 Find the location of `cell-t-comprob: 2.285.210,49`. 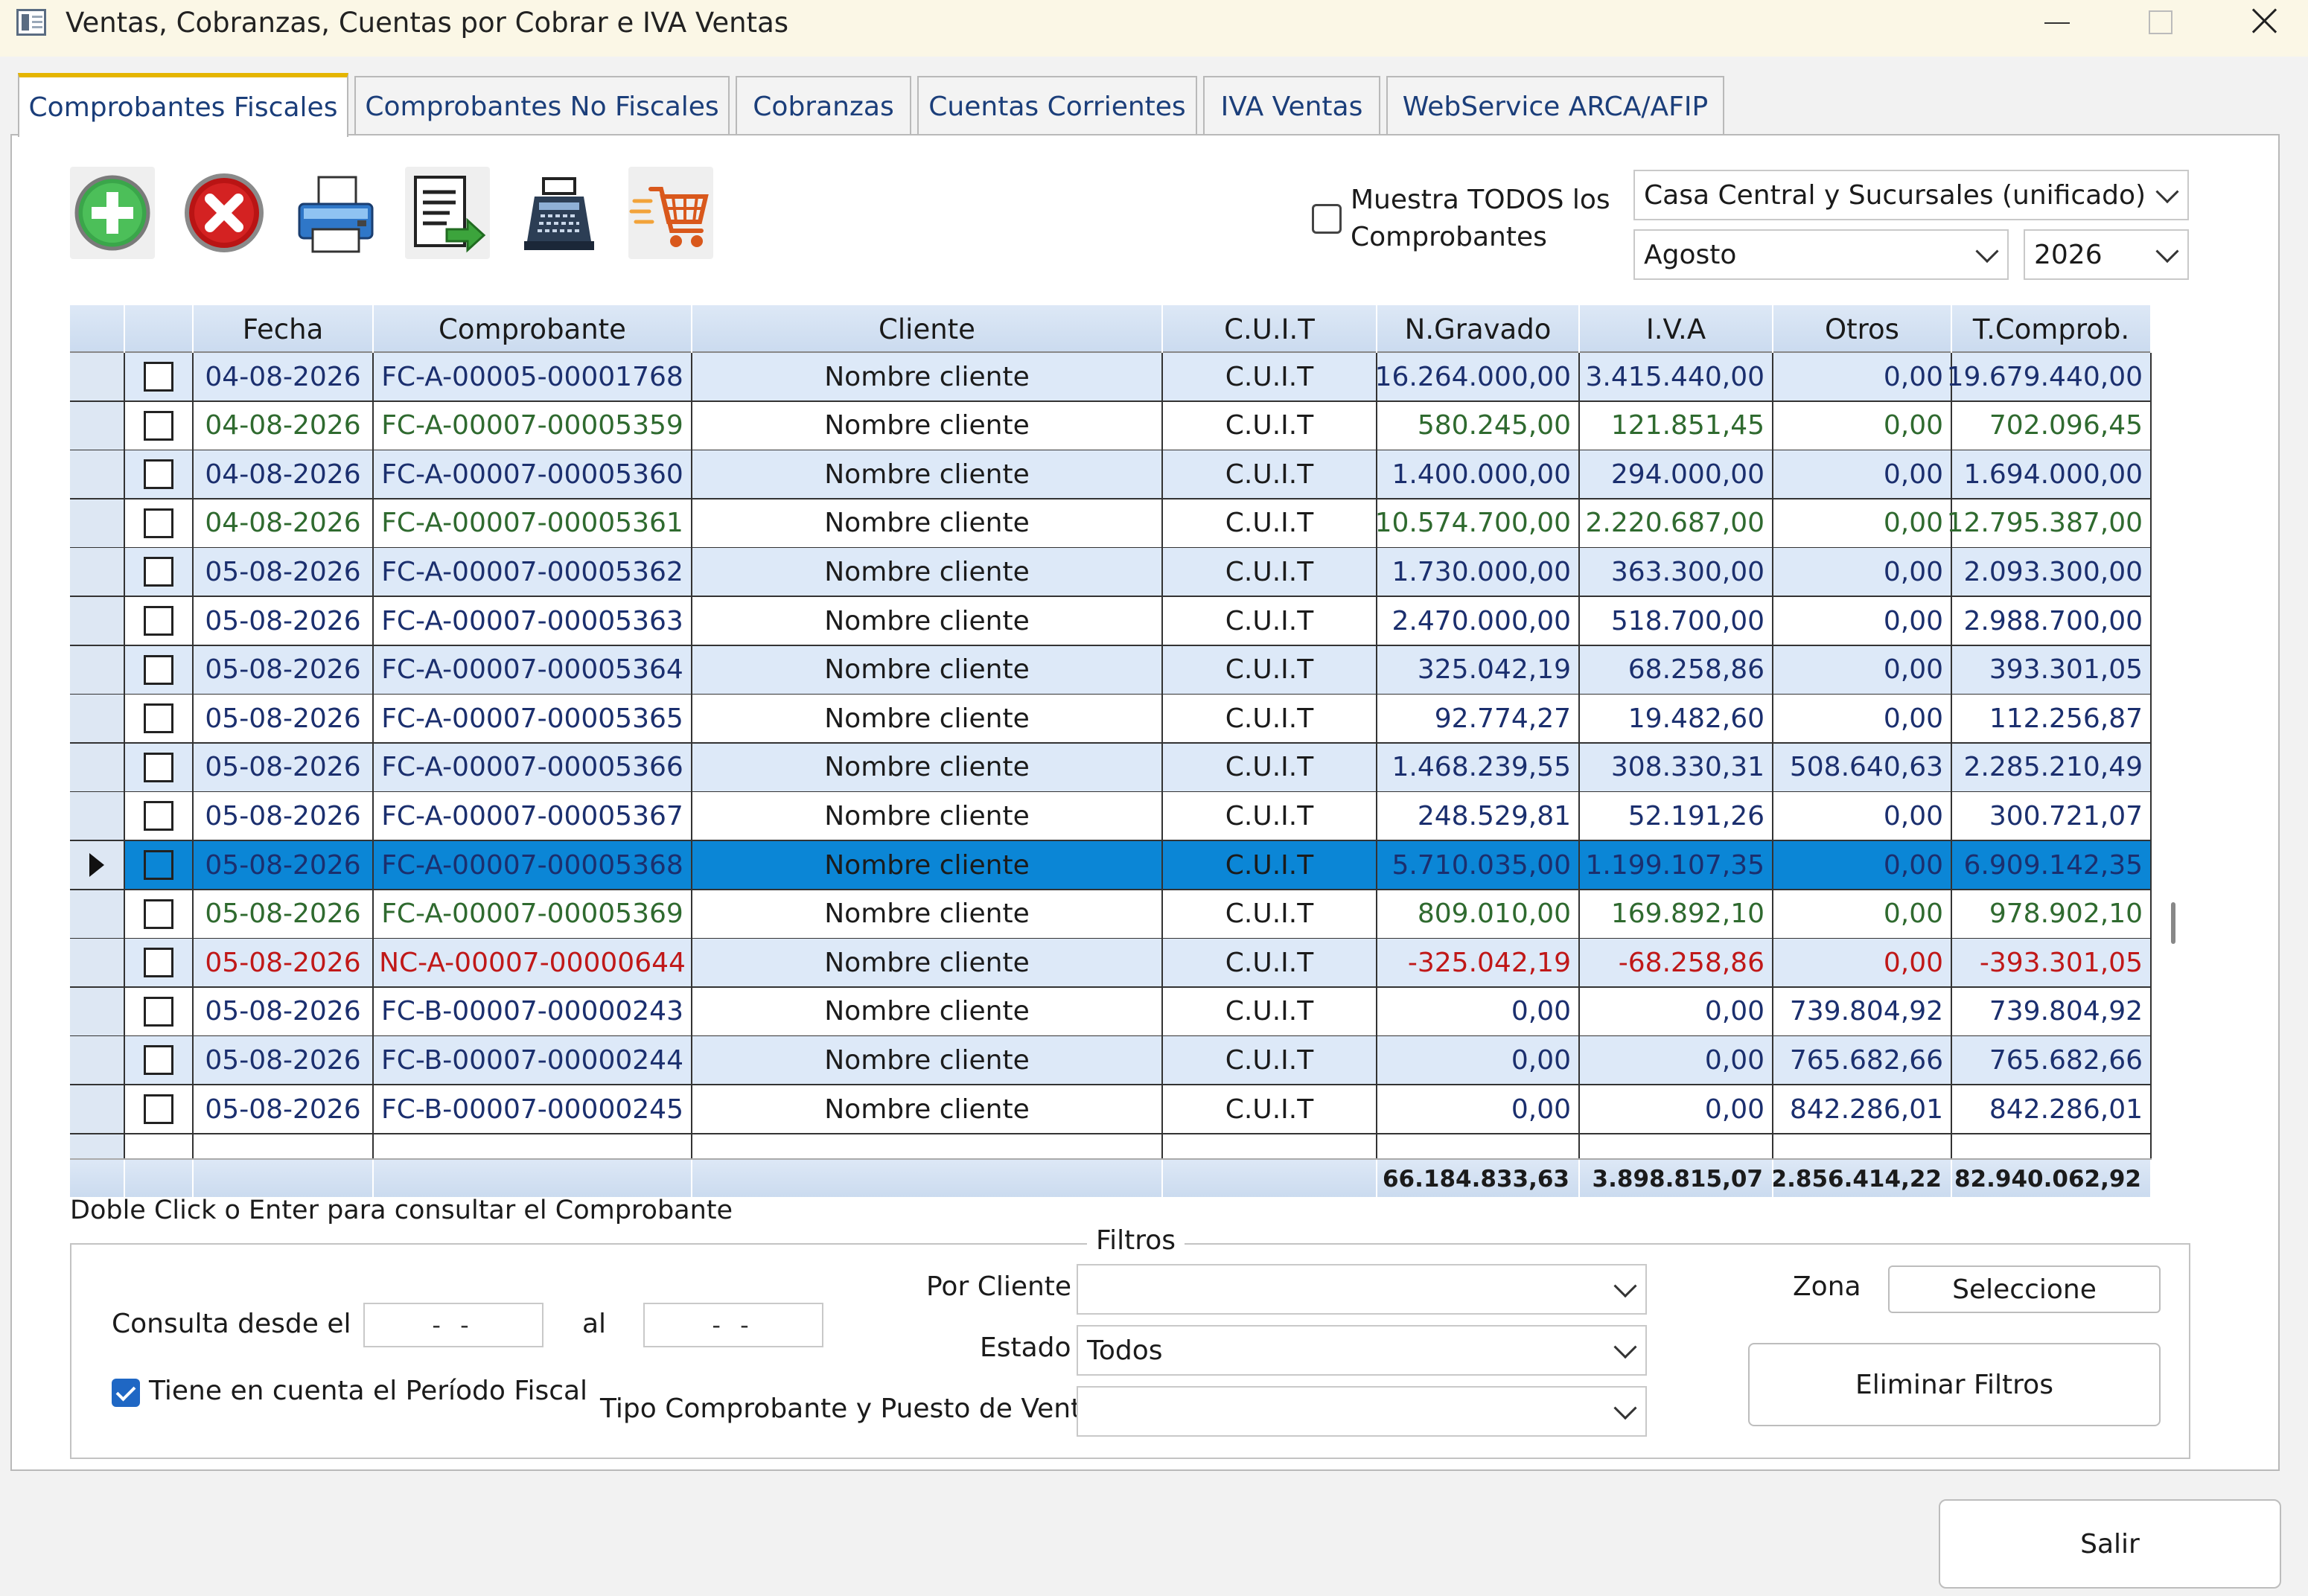

cell-t-comprob: 2.285.210,49 is located at coordinates (2052, 767).